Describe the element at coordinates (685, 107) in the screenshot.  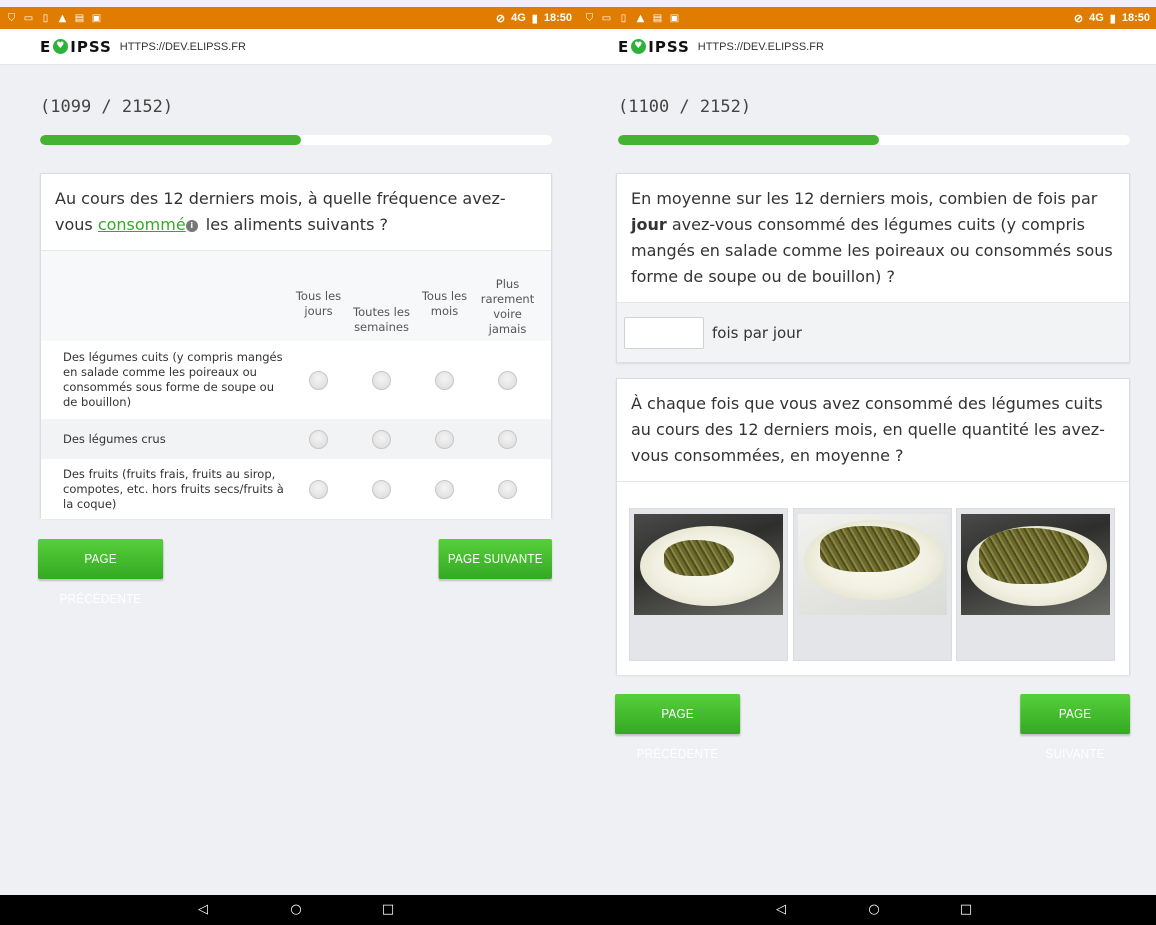
I see `question-counter: (1100 / 2152)` at that location.